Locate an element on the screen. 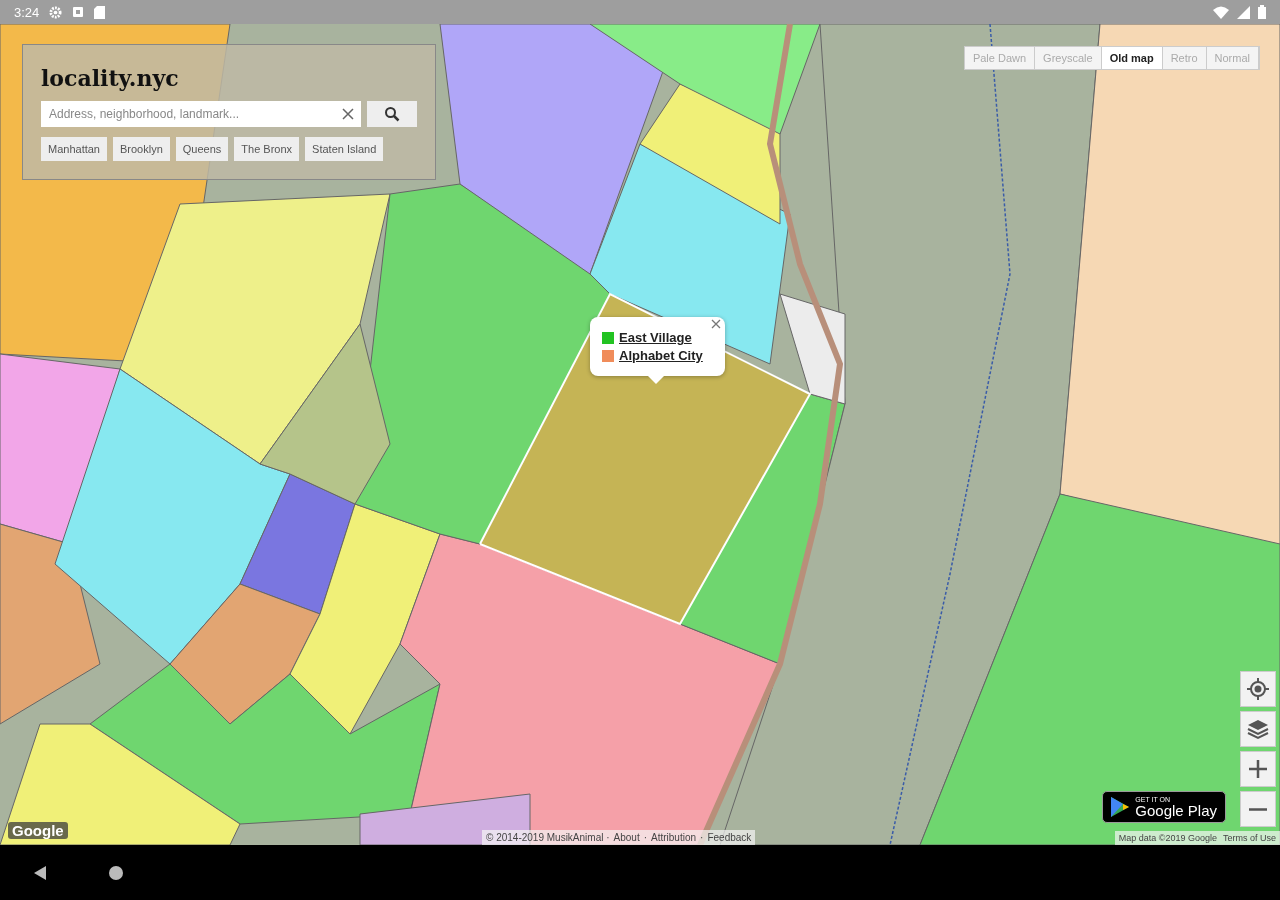 The height and width of the screenshot is (900, 1280). home-icon is located at coordinates (116, 872).